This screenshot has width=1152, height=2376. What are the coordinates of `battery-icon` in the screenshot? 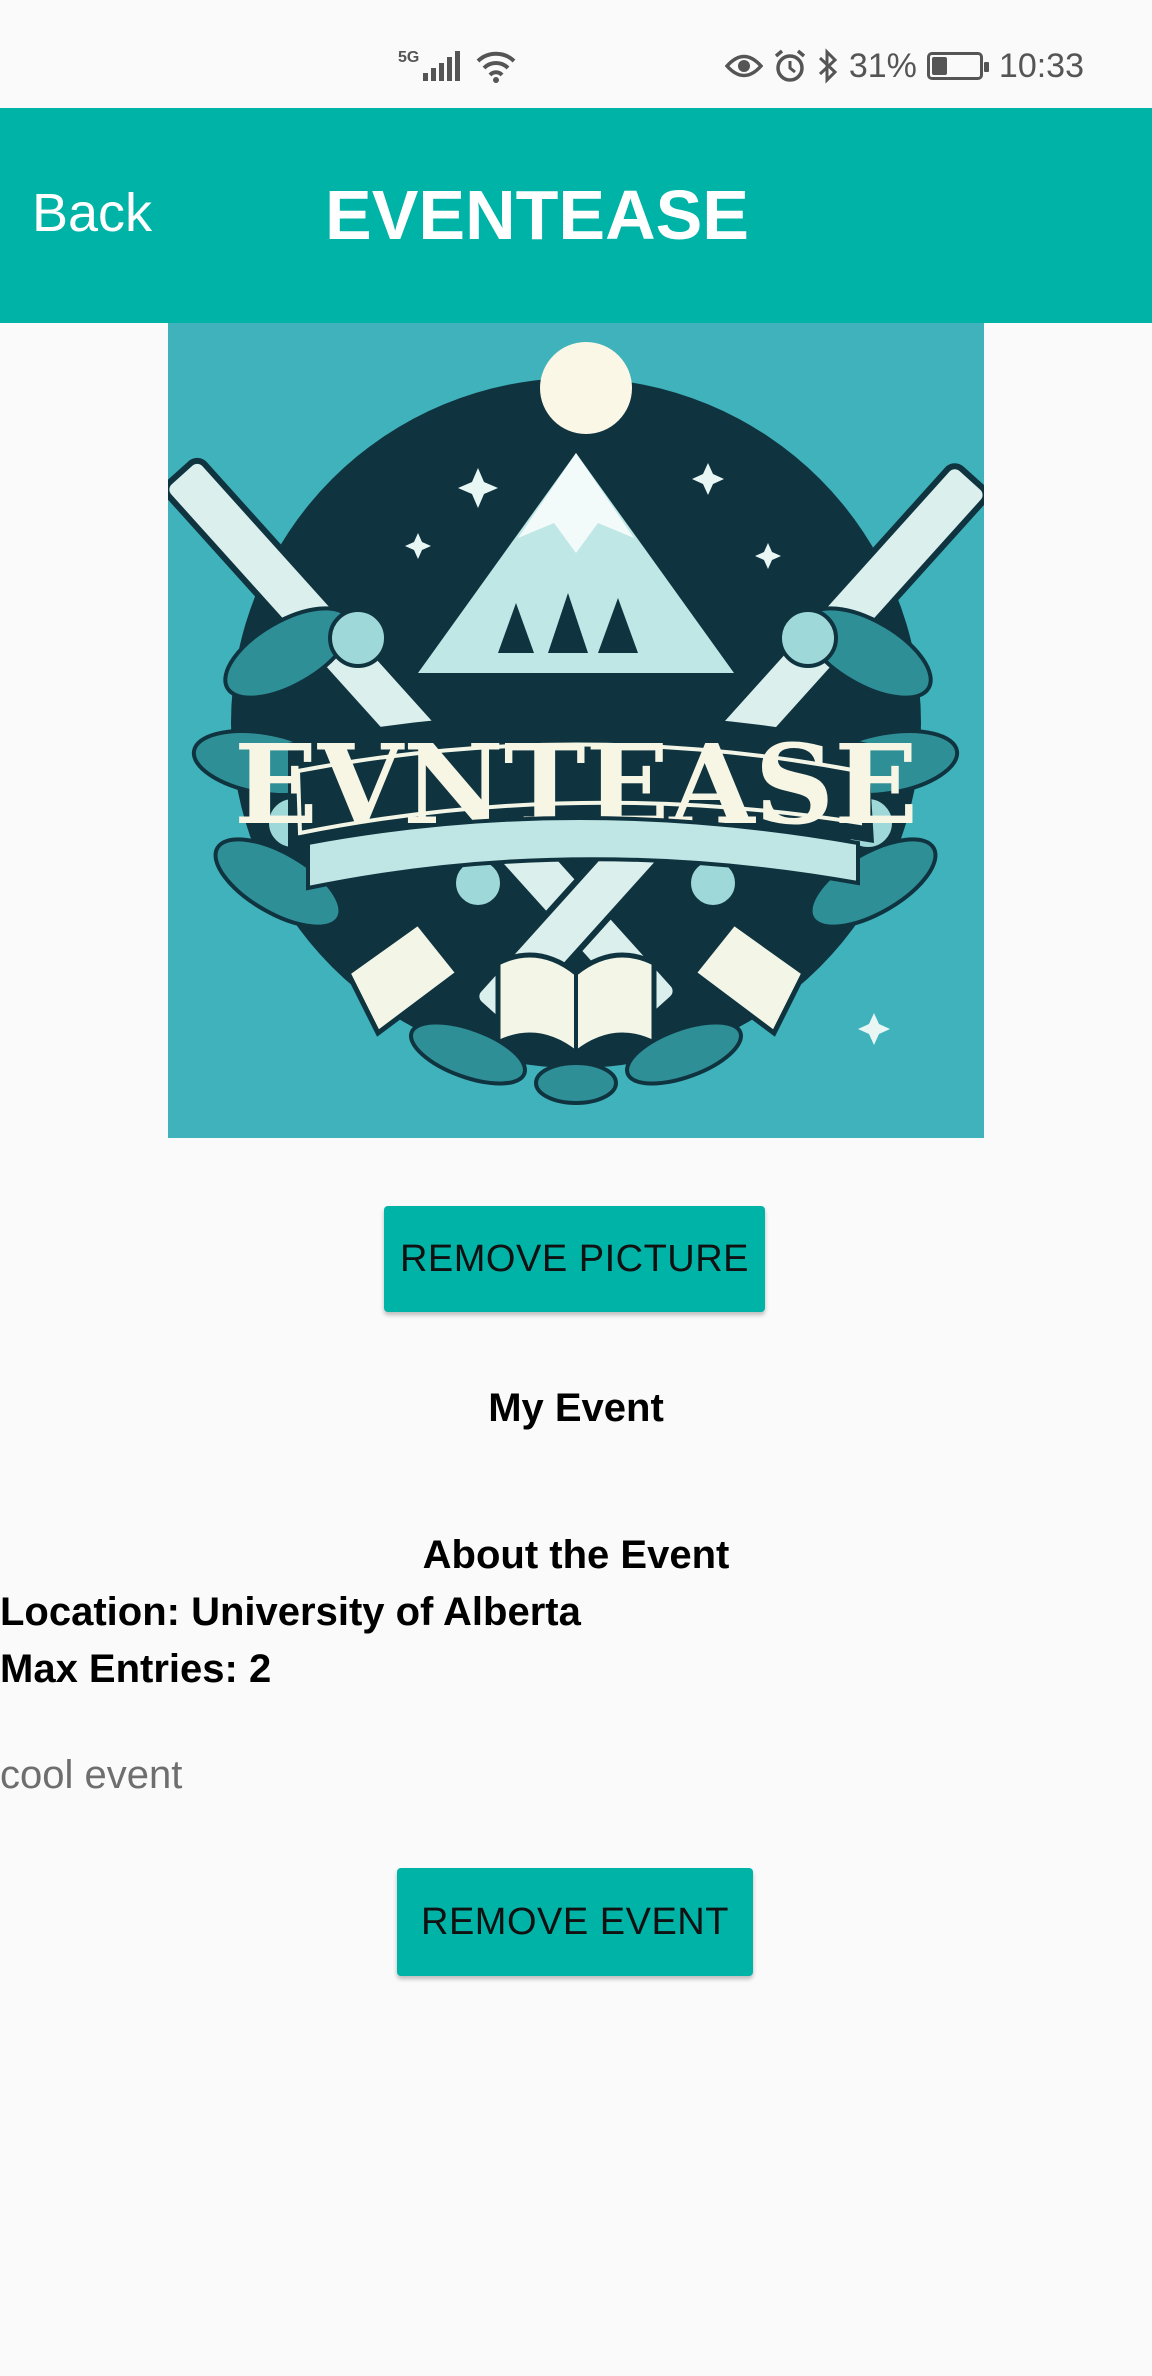 It's located at (957, 66).